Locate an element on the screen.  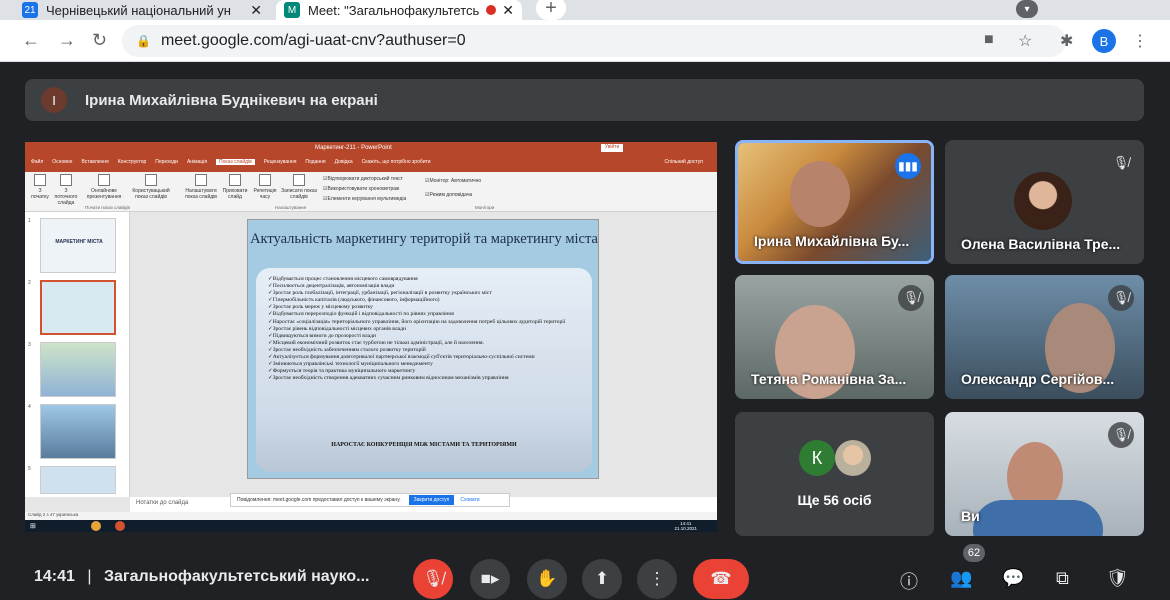
window-title: Маркетинг-211 - PowerPoint is located at coordinates (353, 148).